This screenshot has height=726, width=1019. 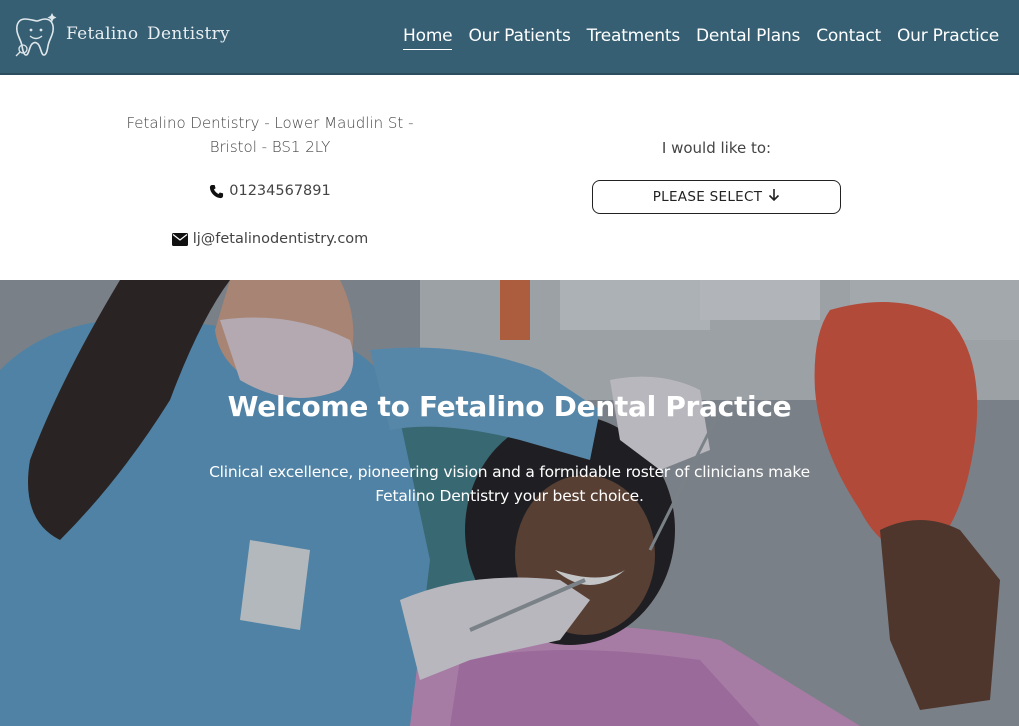 What do you see at coordinates (280, 239) in the screenshot?
I see `email-address: lj@fetalinodentistry.com` at bounding box center [280, 239].